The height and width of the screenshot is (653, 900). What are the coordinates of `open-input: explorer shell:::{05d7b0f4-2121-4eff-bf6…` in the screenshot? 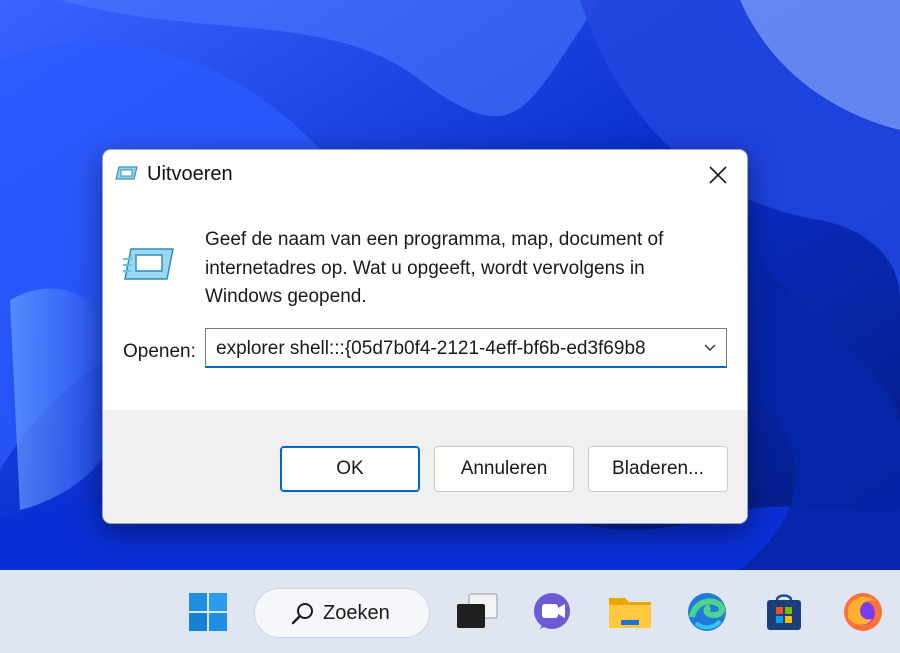 It's located at (455, 349).